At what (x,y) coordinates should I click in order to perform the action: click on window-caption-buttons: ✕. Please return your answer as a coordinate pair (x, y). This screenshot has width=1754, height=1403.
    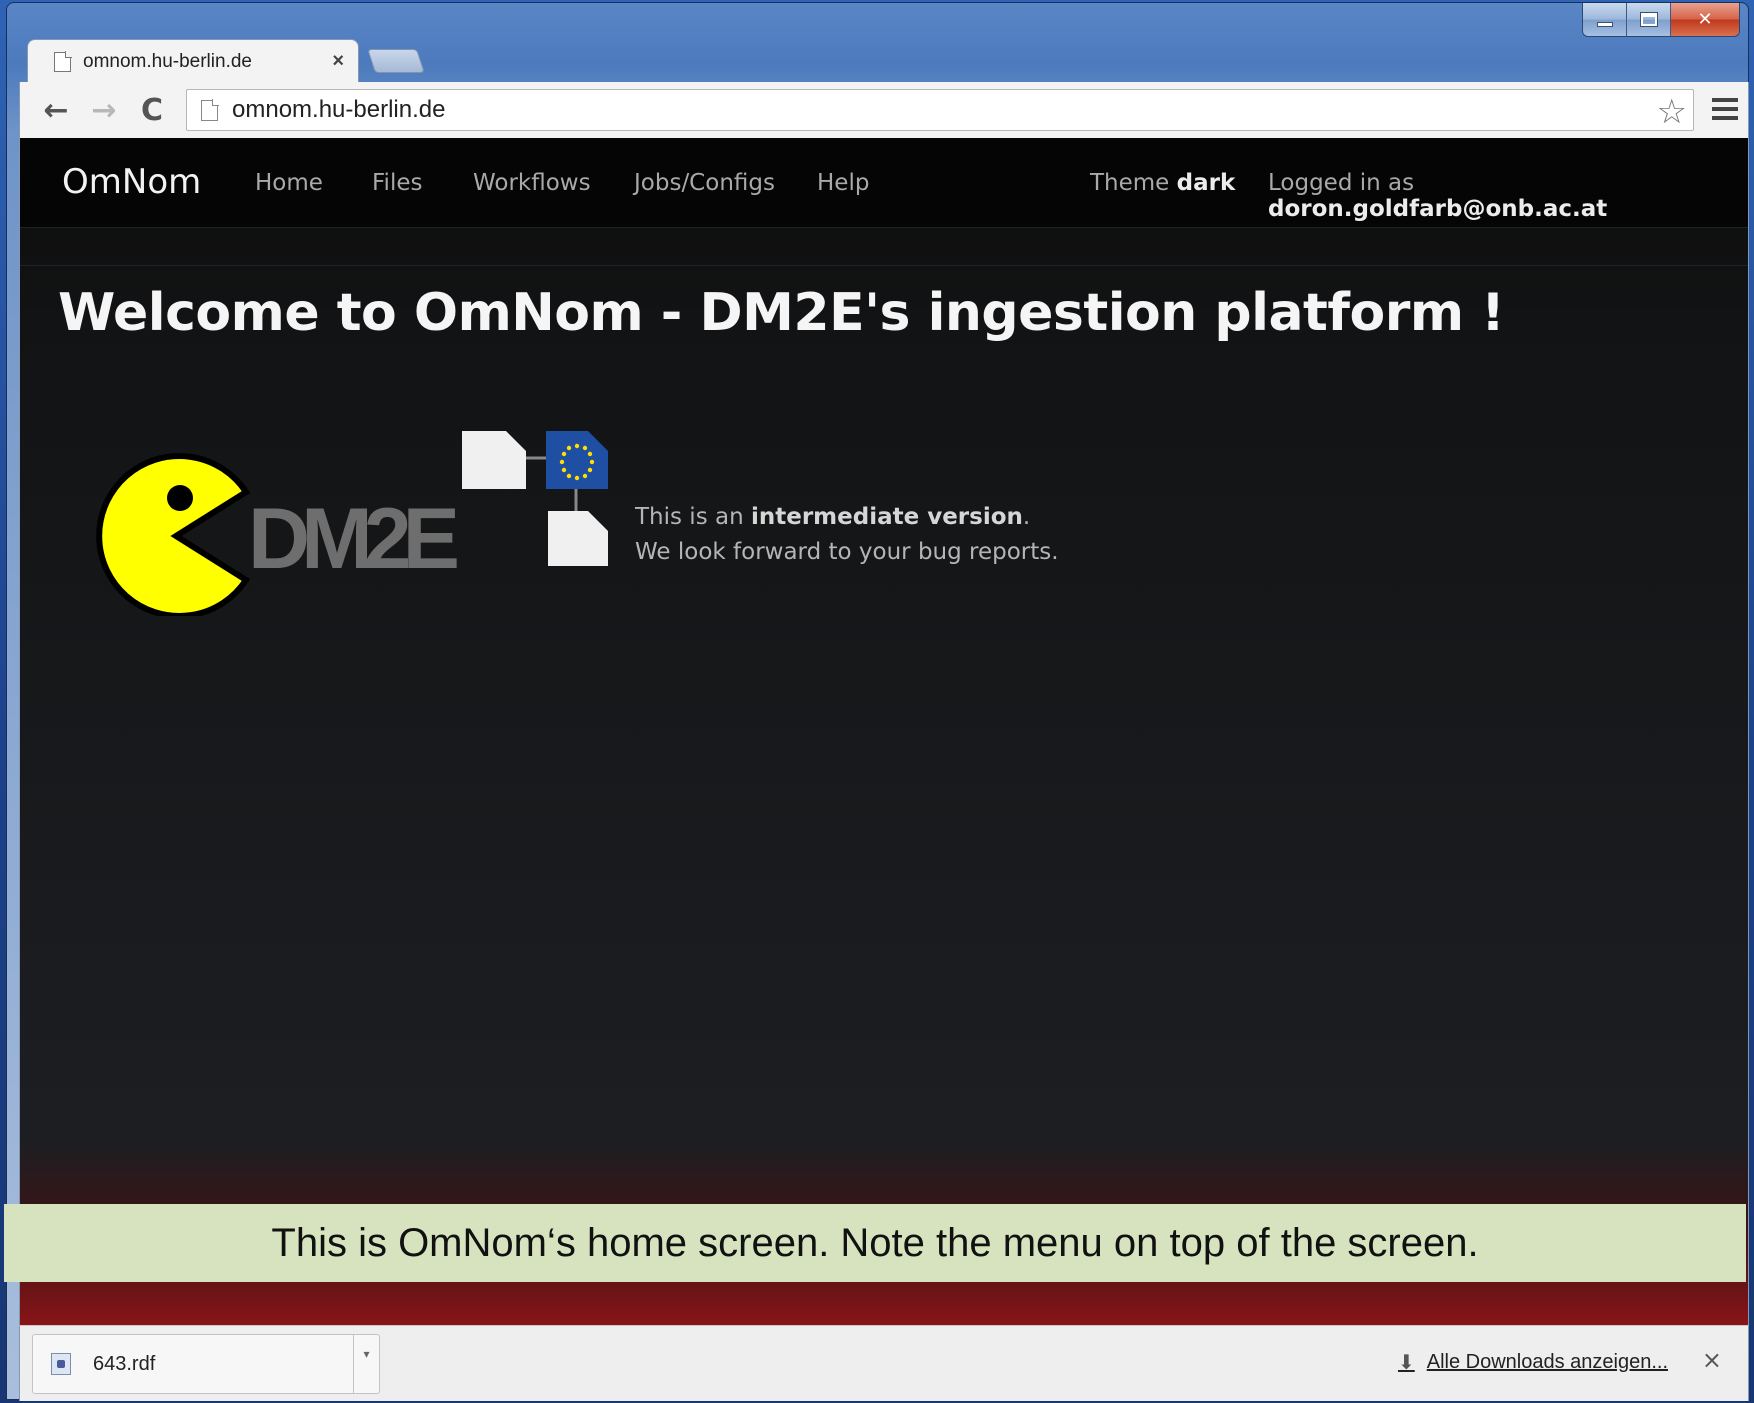
    Looking at the image, I should click on (1661, 20).